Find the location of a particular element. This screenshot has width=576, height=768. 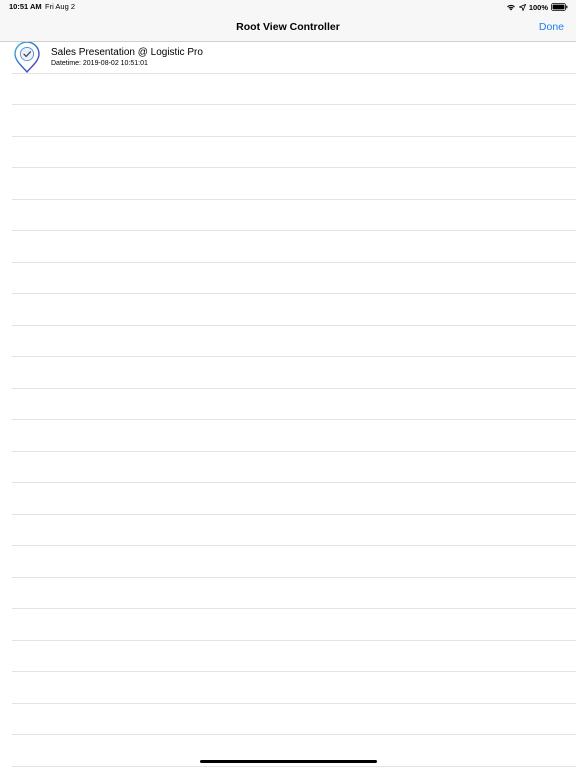

list-item-subtitle: Datetime: 2019-08-02 10:51:01 is located at coordinates (99, 63).